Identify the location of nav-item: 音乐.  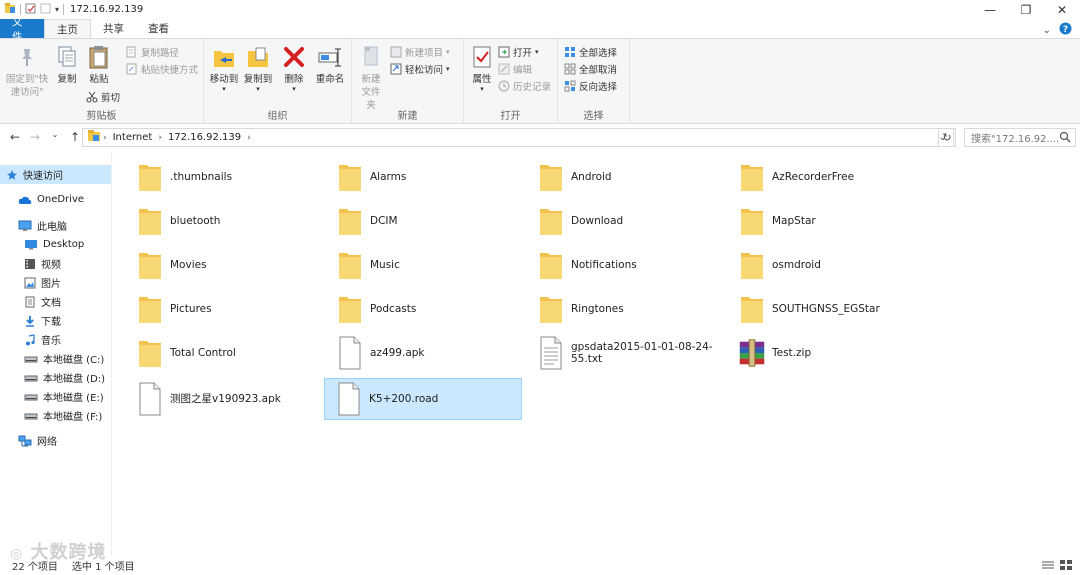
(30, 339).